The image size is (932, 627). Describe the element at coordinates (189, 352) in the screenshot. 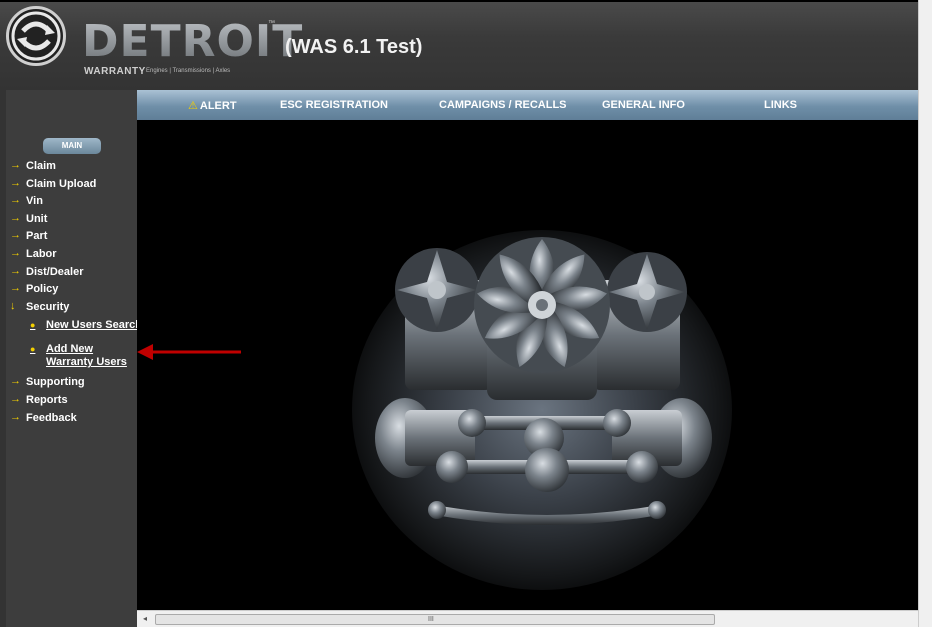

I see `annotation-arrow-icon` at that location.